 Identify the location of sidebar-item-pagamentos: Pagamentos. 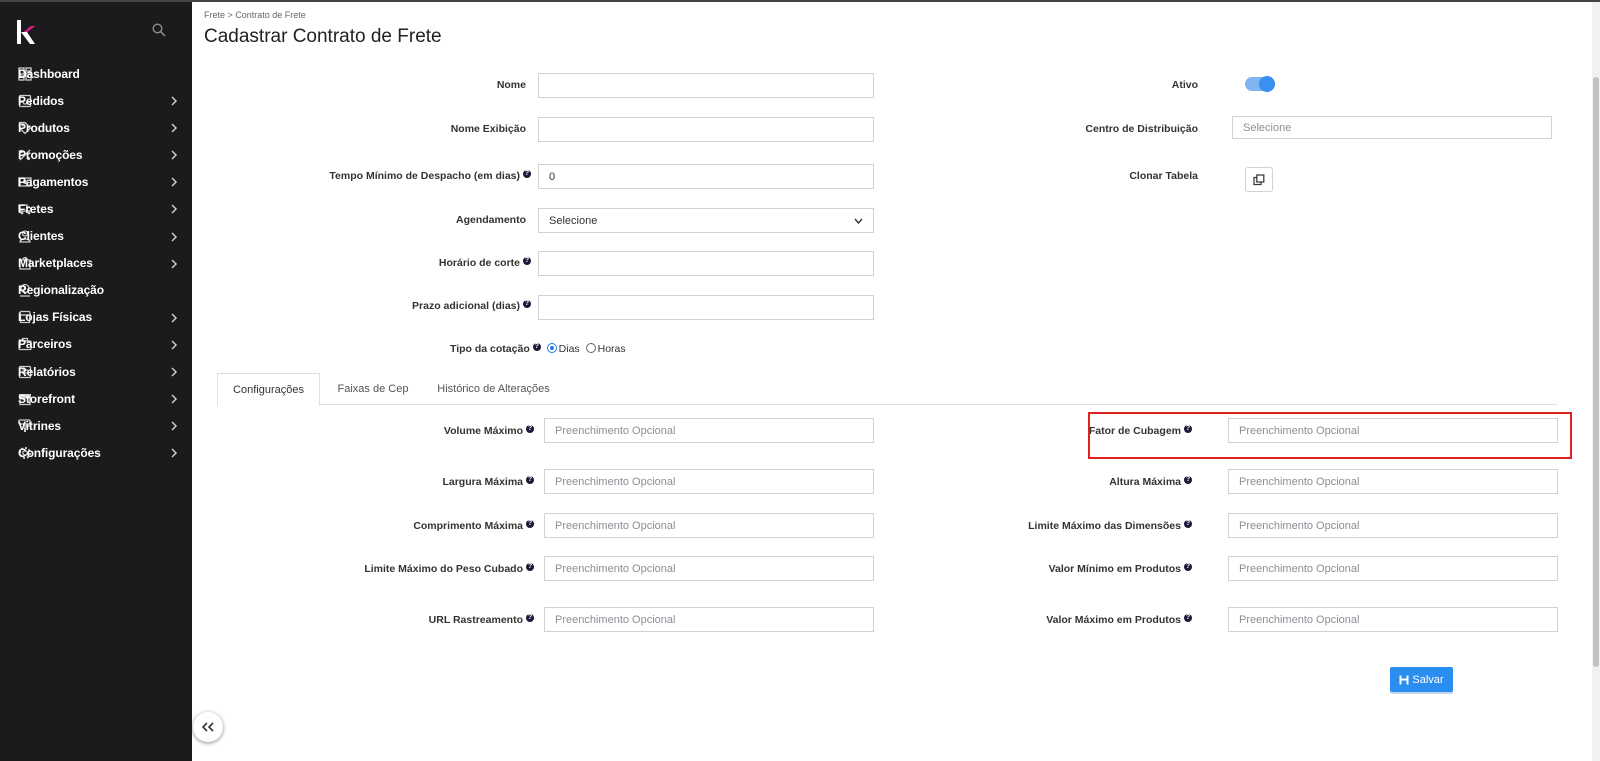
(96, 181).